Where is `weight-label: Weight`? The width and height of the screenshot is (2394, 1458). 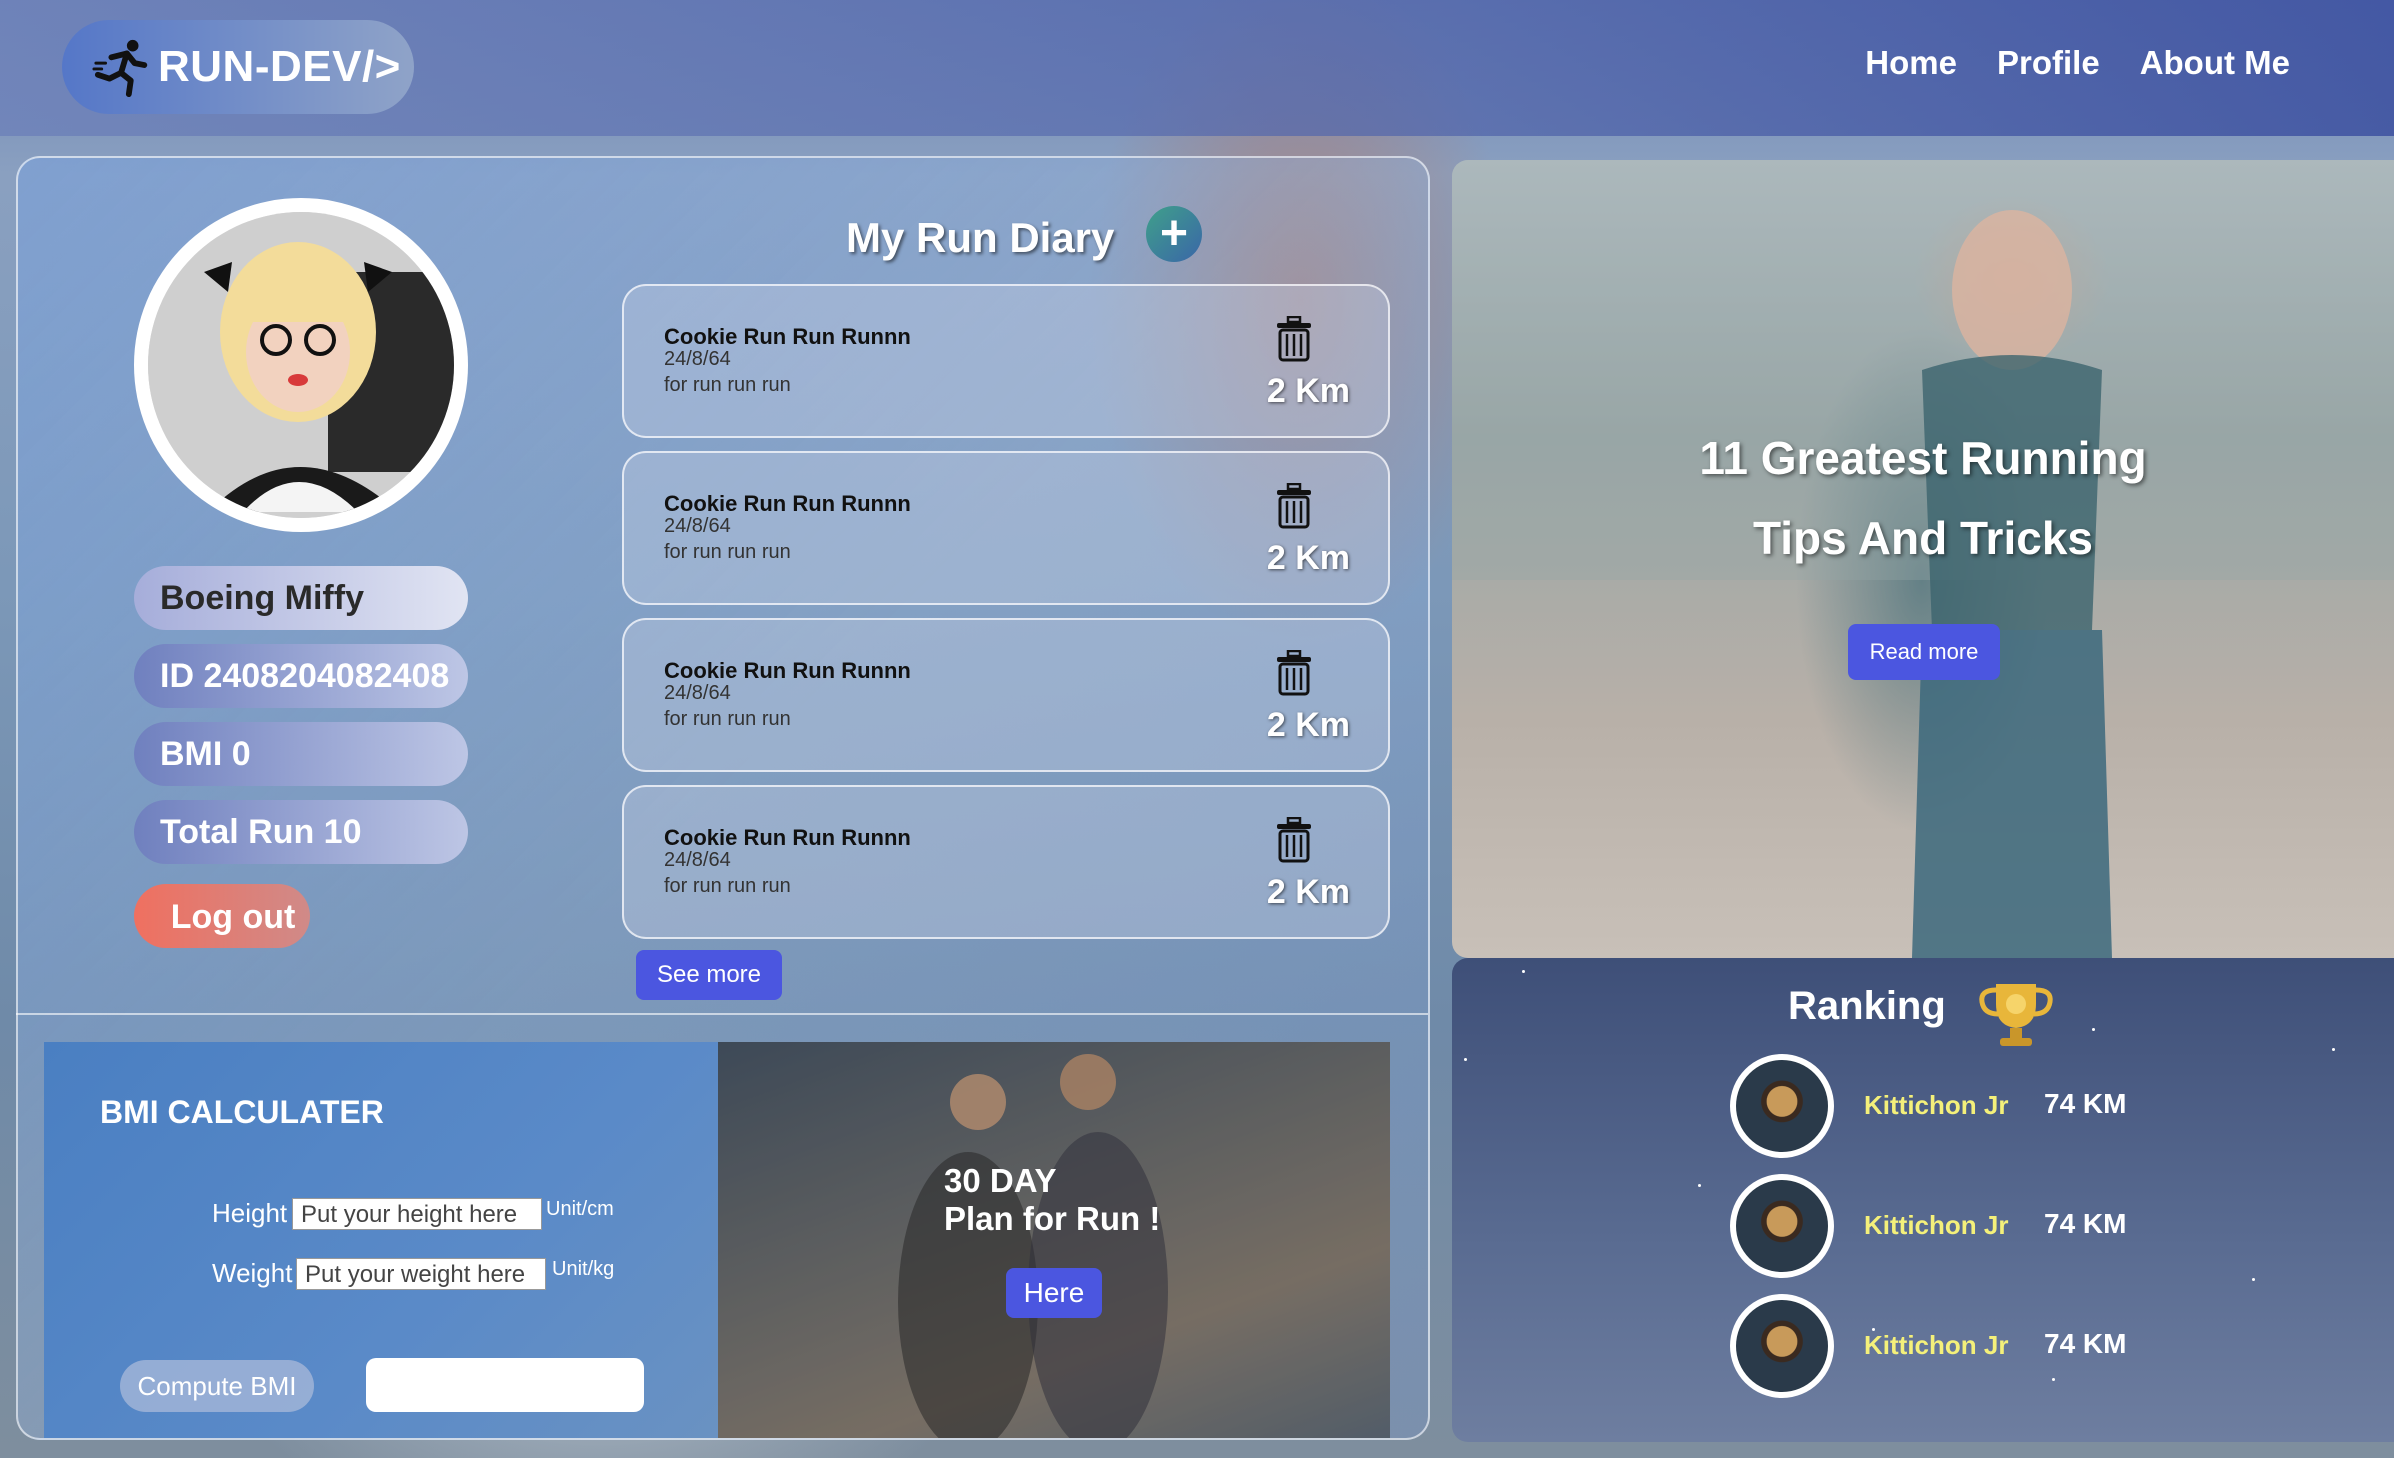
weight-label: Weight is located at coordinates (252, 1273).